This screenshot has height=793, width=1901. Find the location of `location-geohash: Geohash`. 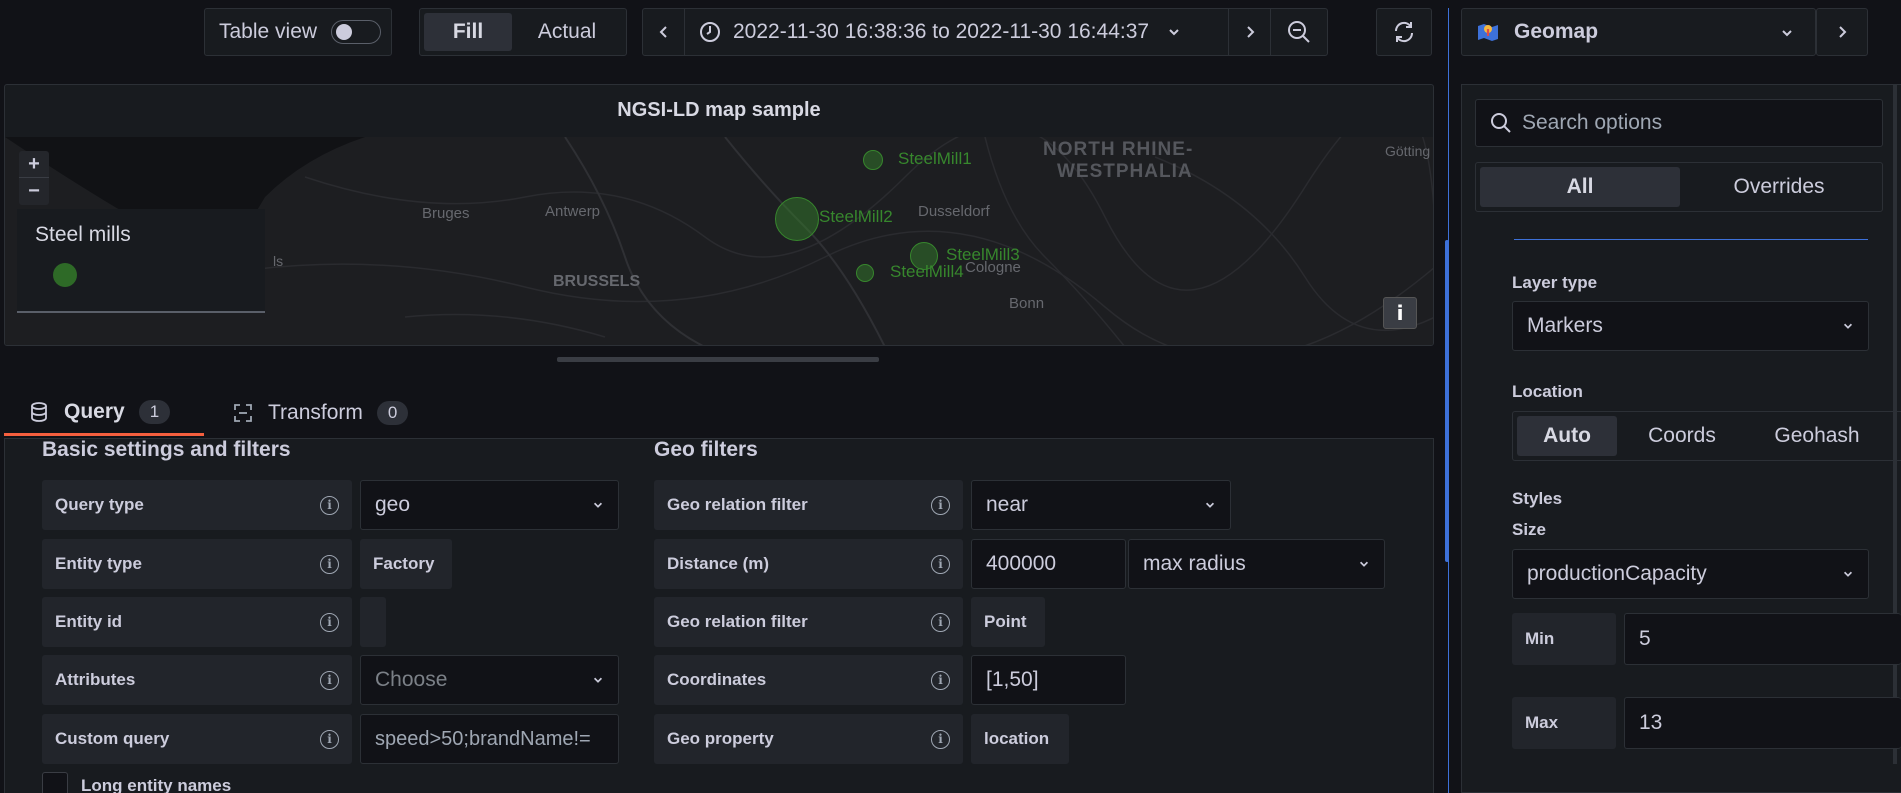

location-geohash: Geohash is located at coordinates (1817, 436).